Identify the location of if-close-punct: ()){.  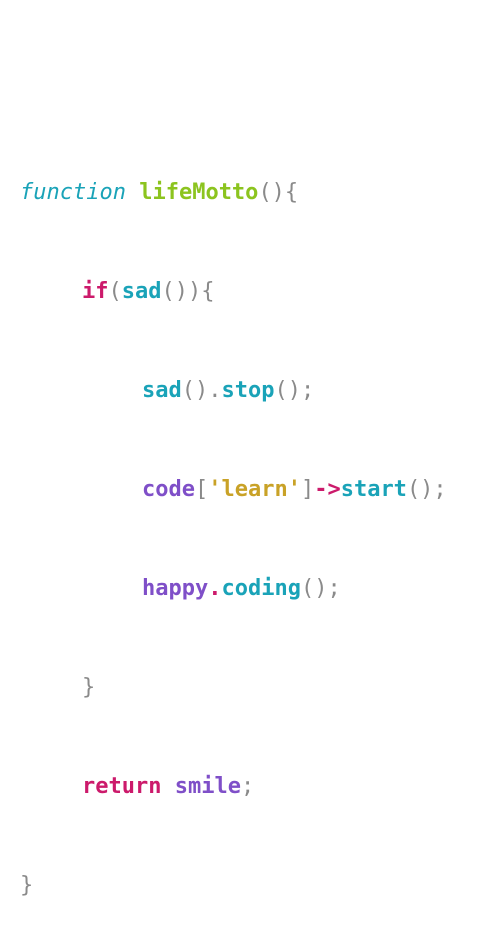
(188, 291).